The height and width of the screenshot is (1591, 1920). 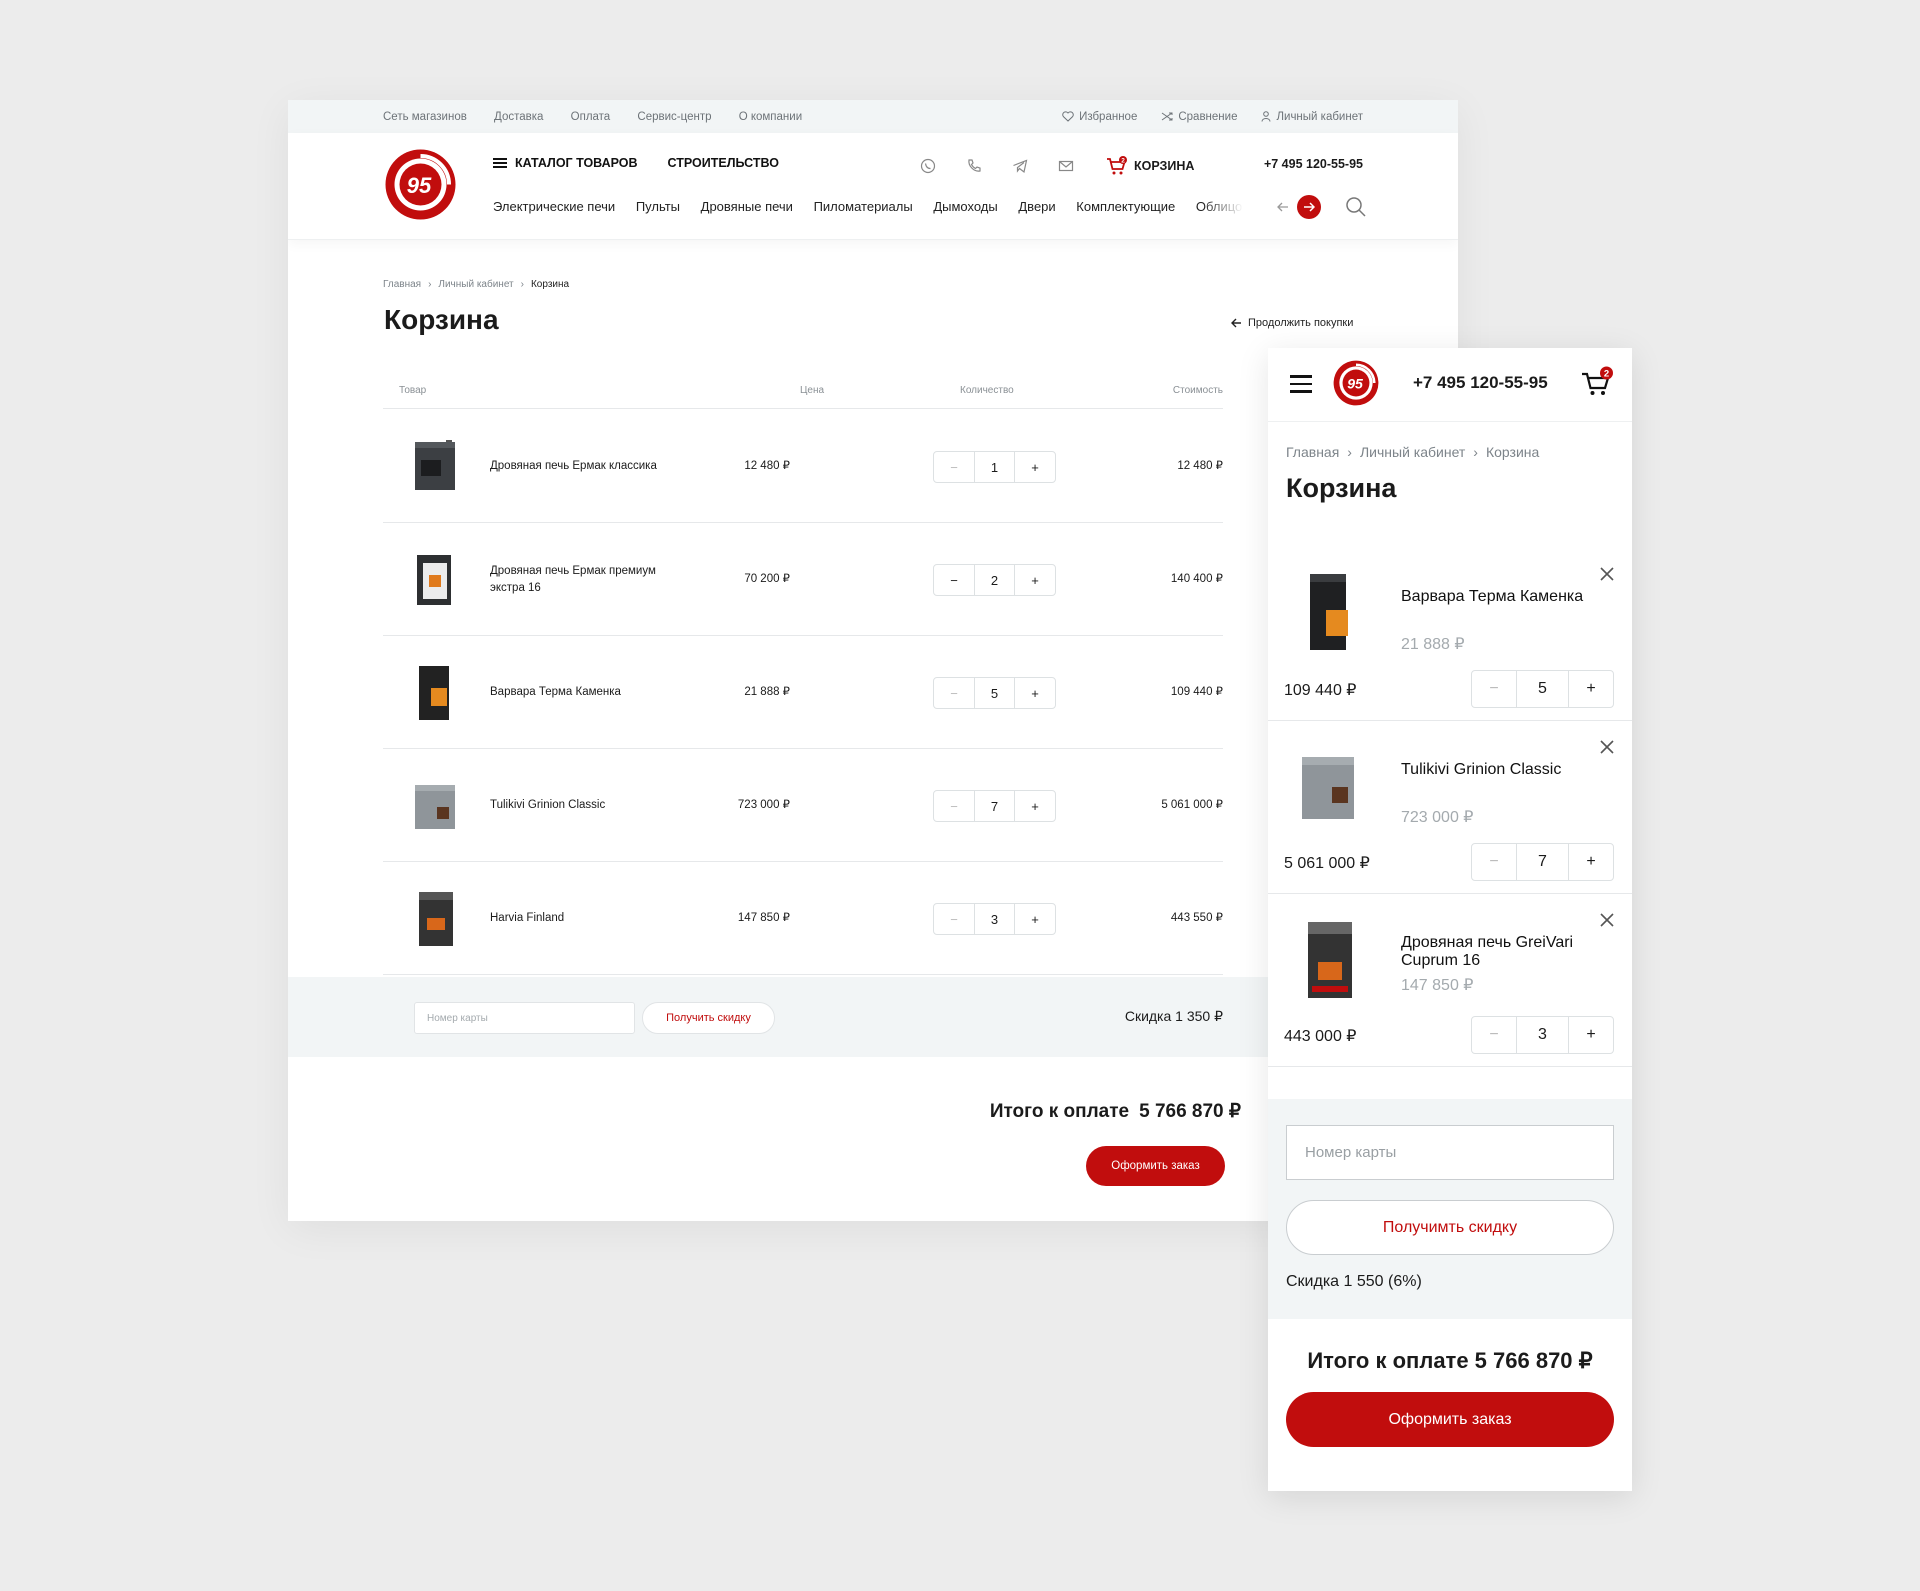 I want to click on table-header: Товар Цена Количество Стоимость, so click(x=803, y=397).